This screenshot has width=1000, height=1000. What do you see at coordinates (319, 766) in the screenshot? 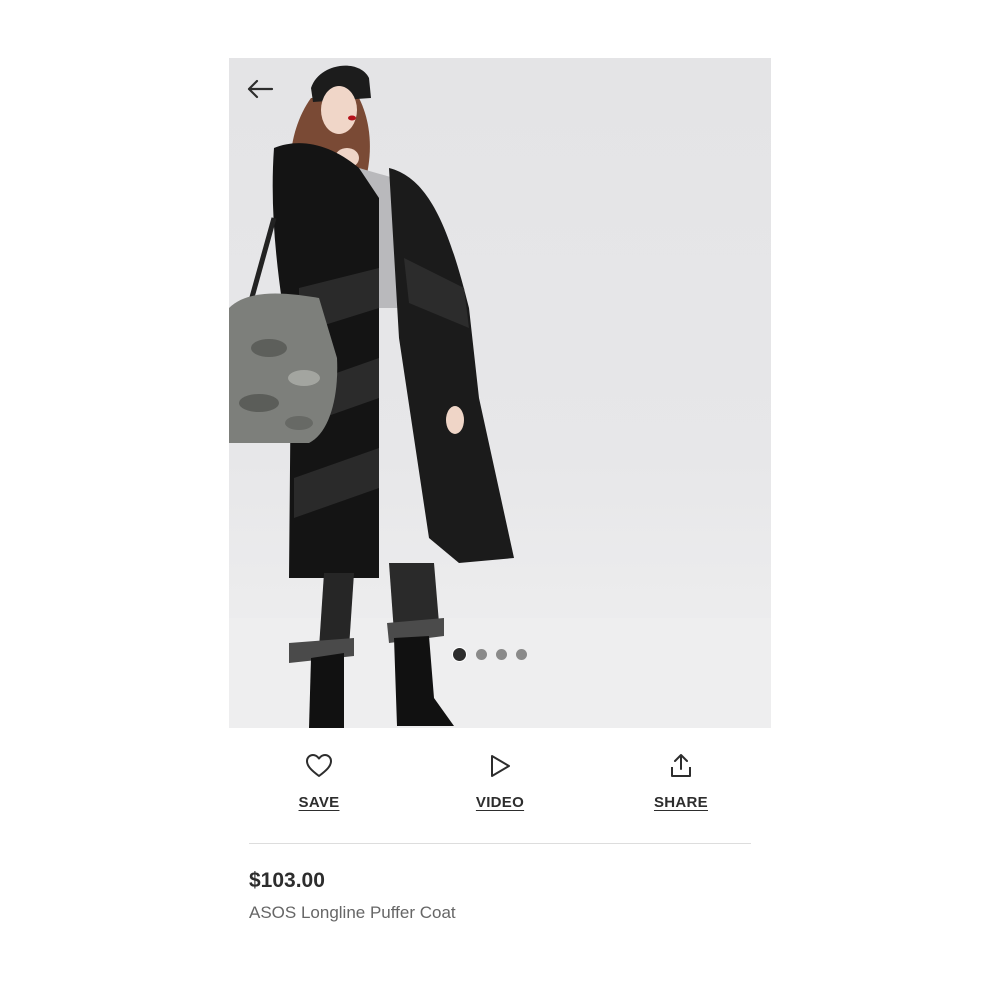
I see `heart-icon` at bounding box center [319, 766].